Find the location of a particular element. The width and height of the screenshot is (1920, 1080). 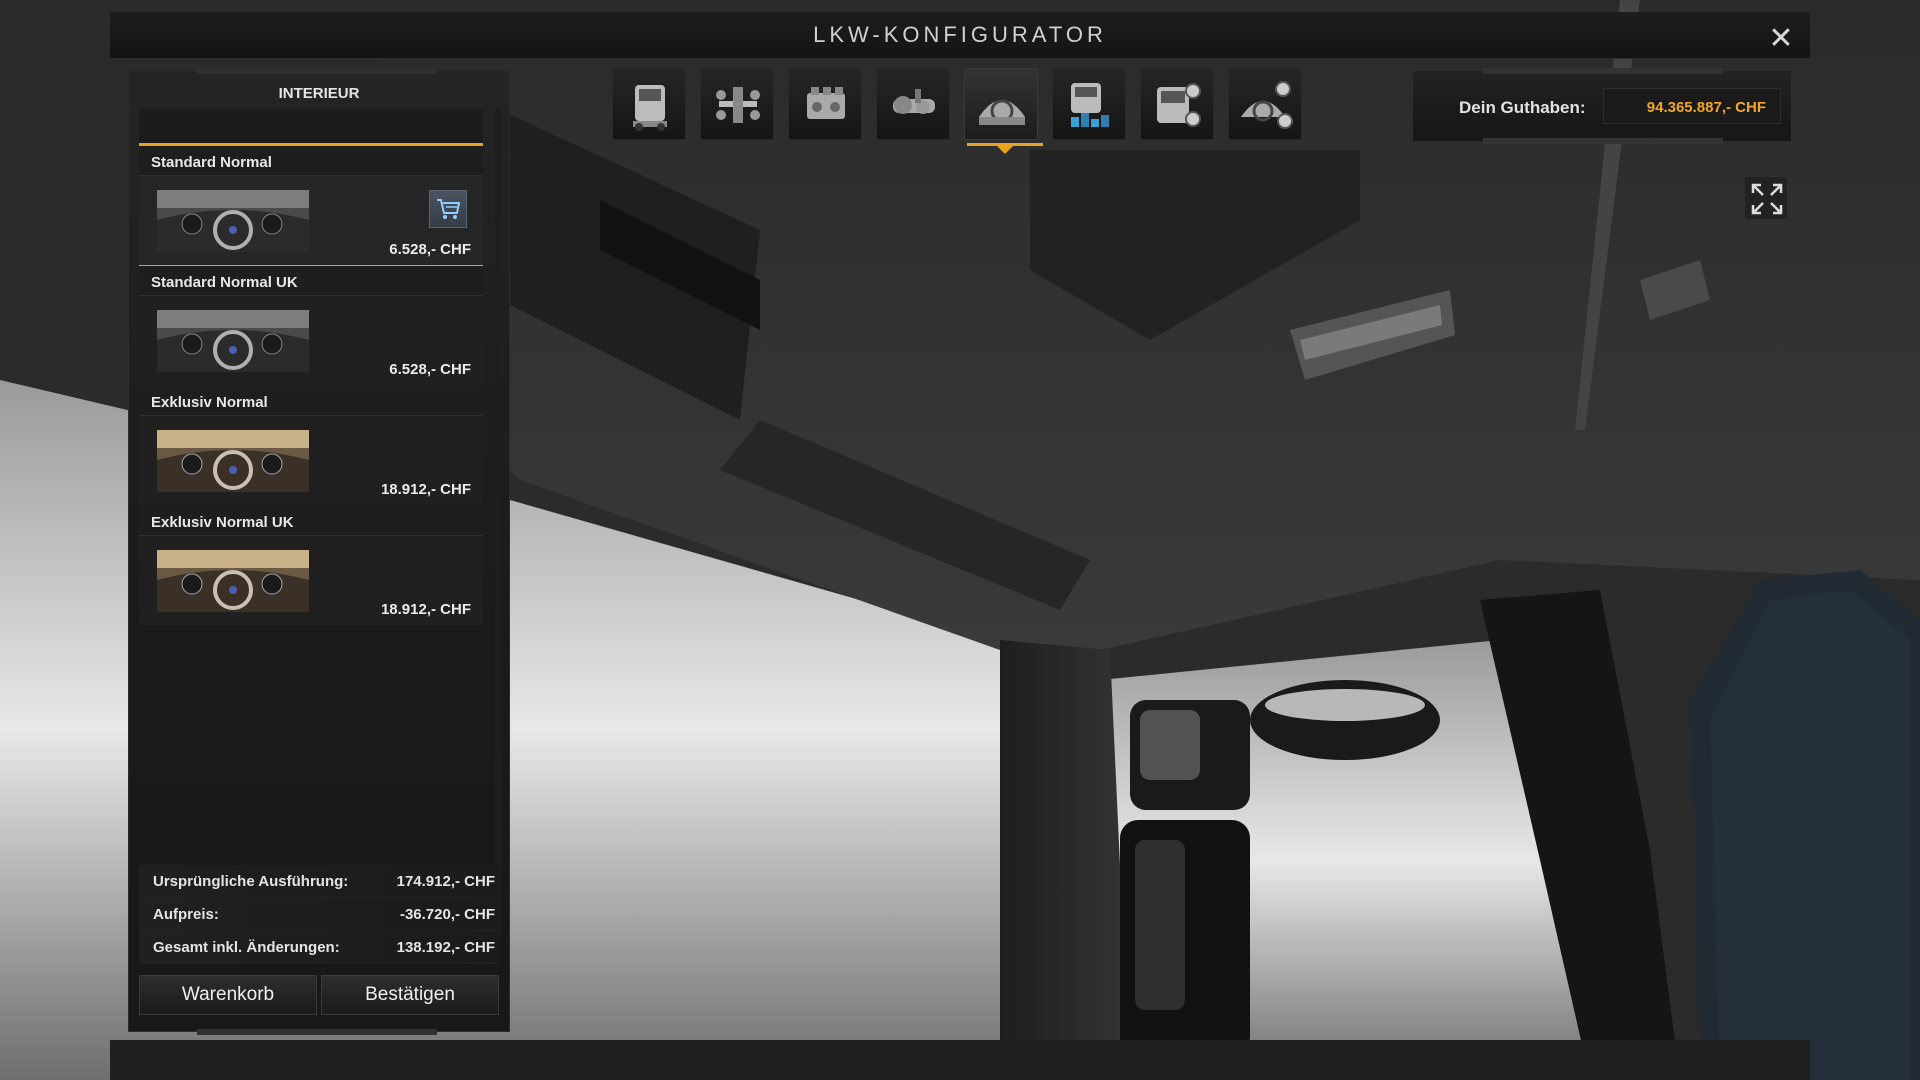

total-value: 138.192,- CHF is located at coordinates (445, 947).